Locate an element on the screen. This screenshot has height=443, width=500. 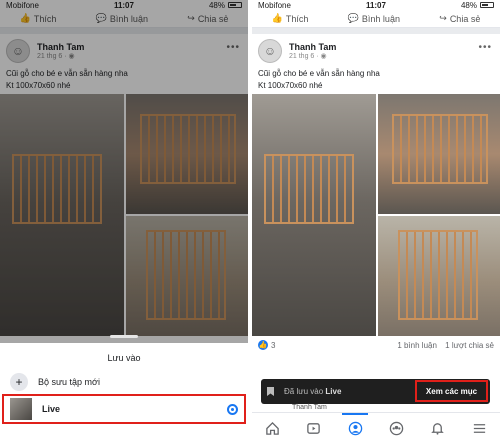
comment-icon: 💬 is located at coordinates (353, 18).